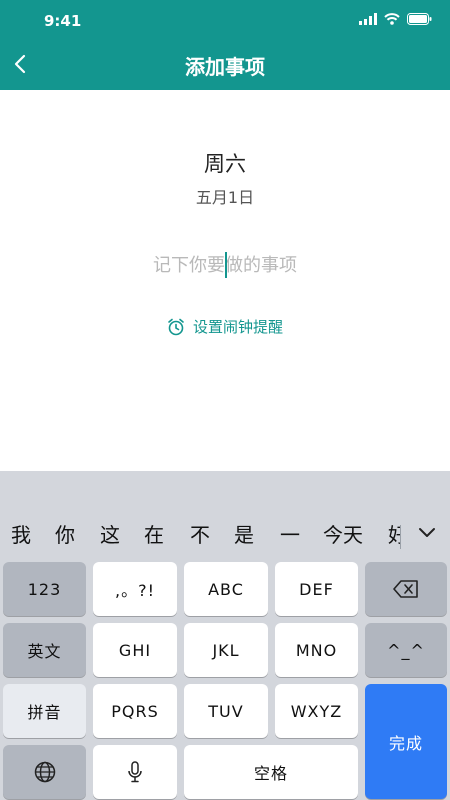 Image resolution: width=450 pixels, height=800 pixels. Describe the element at coordinates (65, 533) in the screenshot. I see `candidate-word: 你` at that location.